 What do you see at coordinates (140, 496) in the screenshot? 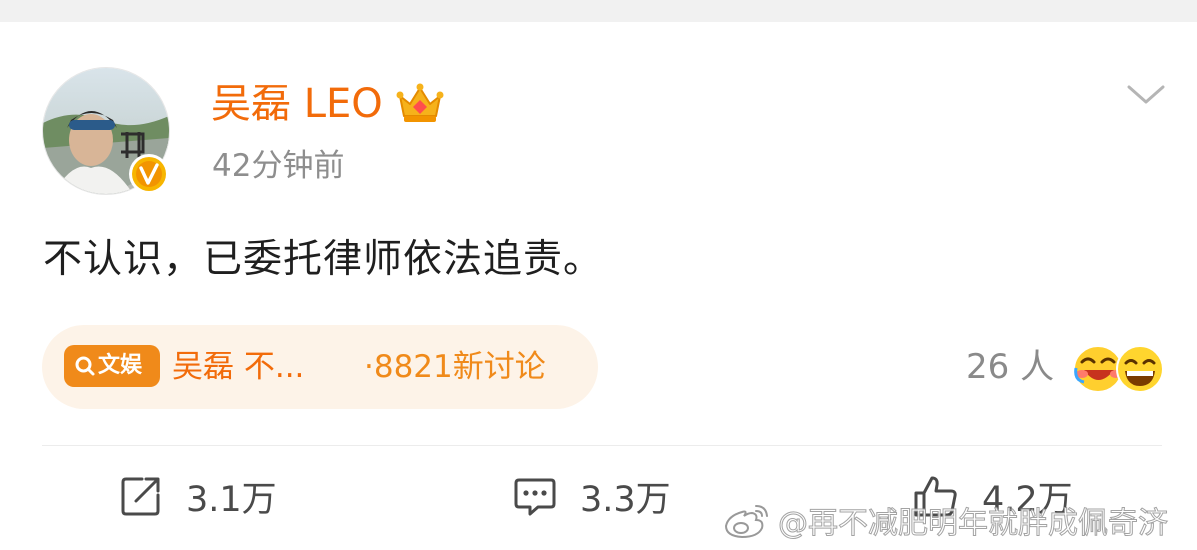
I see `repost-icon` at bounding box center [140, 496].